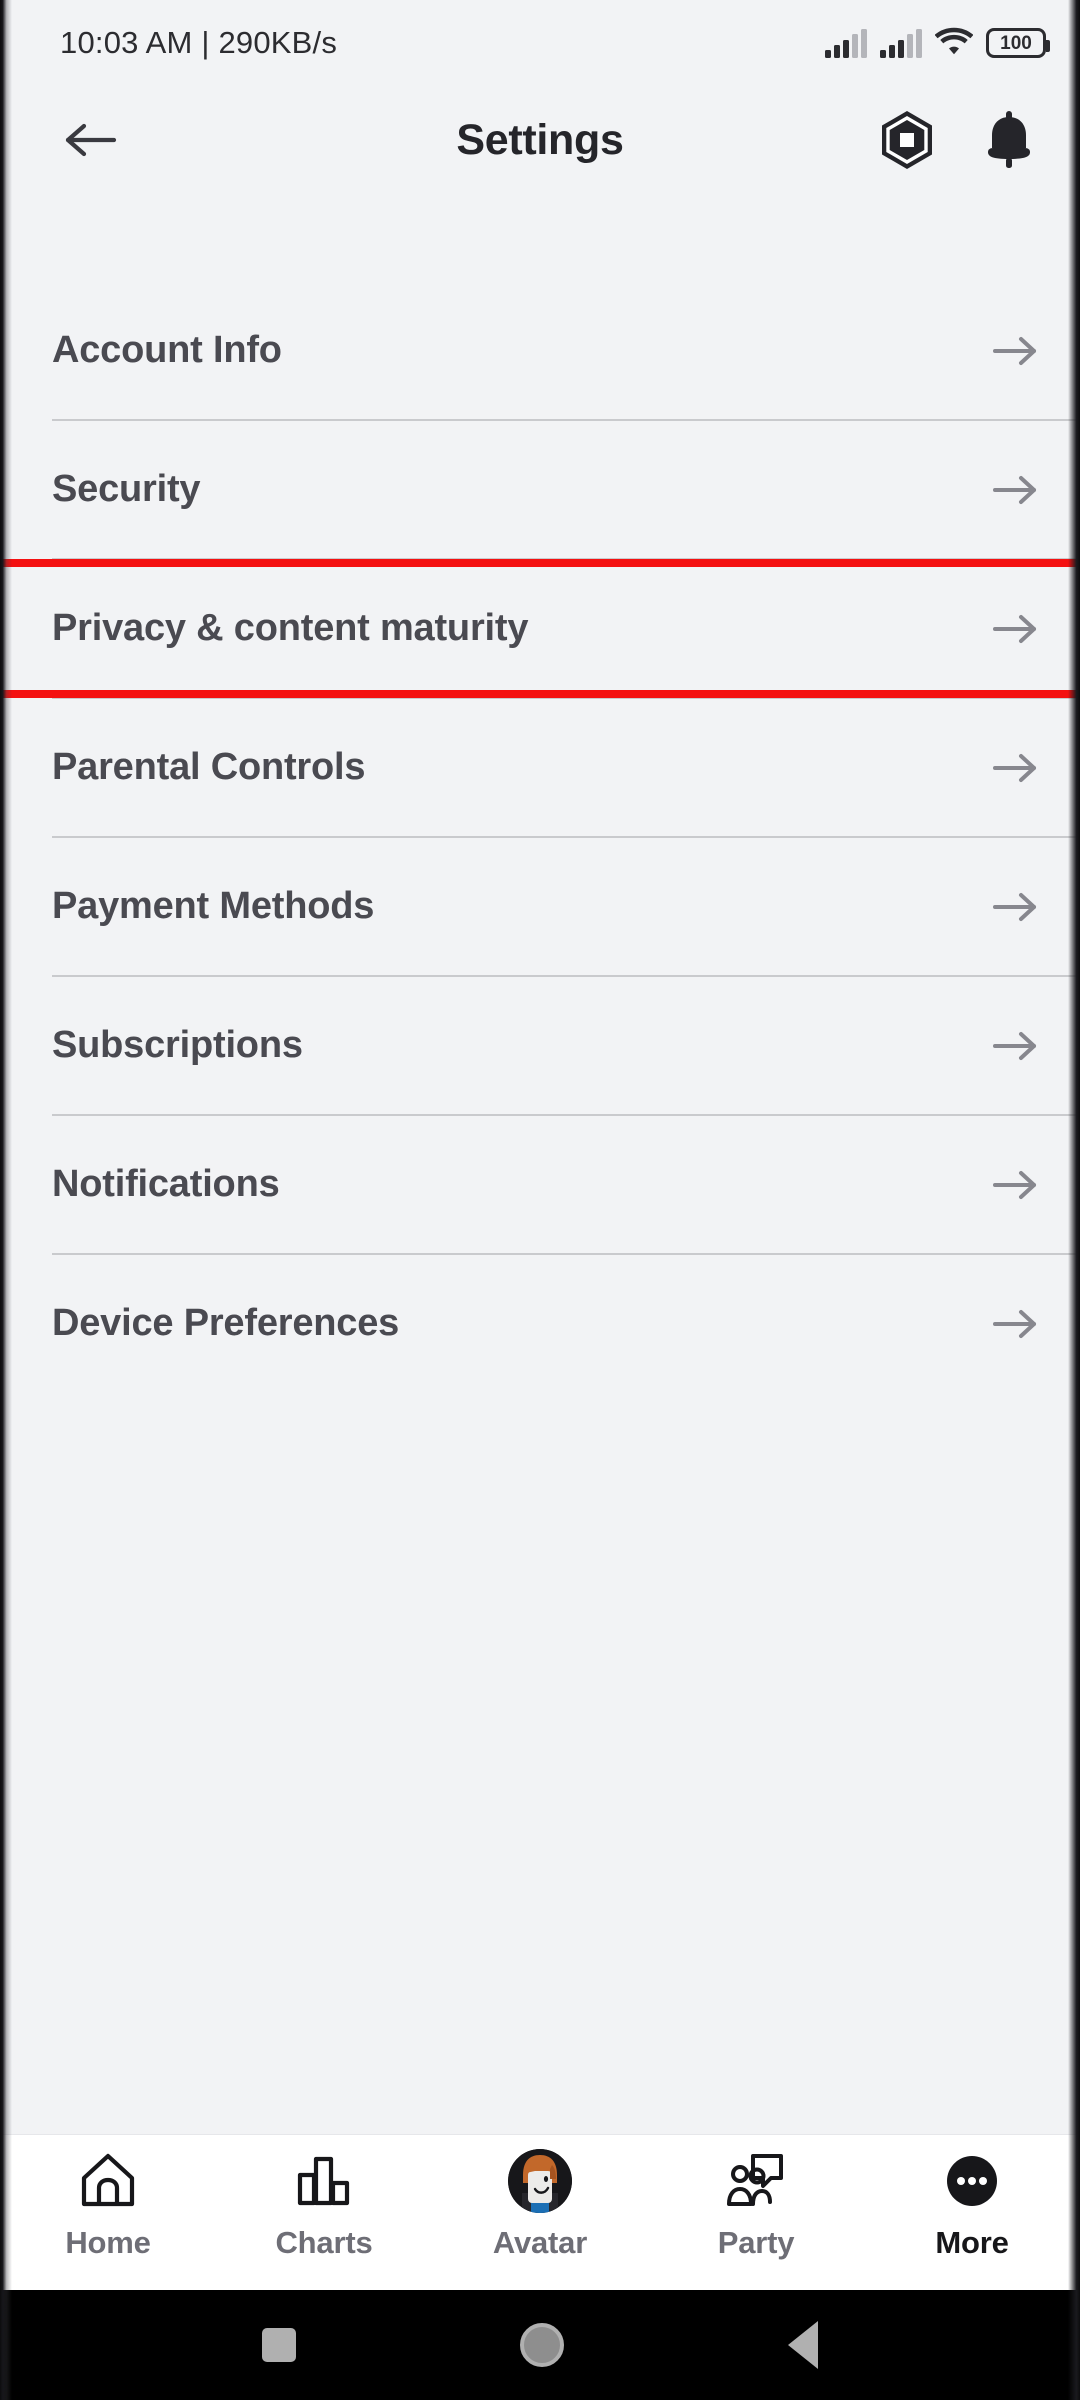 This screenshot has height=2400, width=1080. Describe the element at coordinates (540, 906) in the screenshot. I see `settings-row-payment-methods: Payment Methods` at that location.